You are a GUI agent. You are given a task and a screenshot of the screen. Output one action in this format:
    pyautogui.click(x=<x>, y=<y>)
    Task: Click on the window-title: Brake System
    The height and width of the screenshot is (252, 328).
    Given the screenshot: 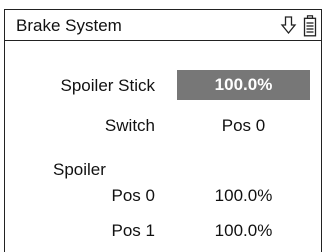 What is the action you would take?
    pyautogui.click(x=69, y=25)
    